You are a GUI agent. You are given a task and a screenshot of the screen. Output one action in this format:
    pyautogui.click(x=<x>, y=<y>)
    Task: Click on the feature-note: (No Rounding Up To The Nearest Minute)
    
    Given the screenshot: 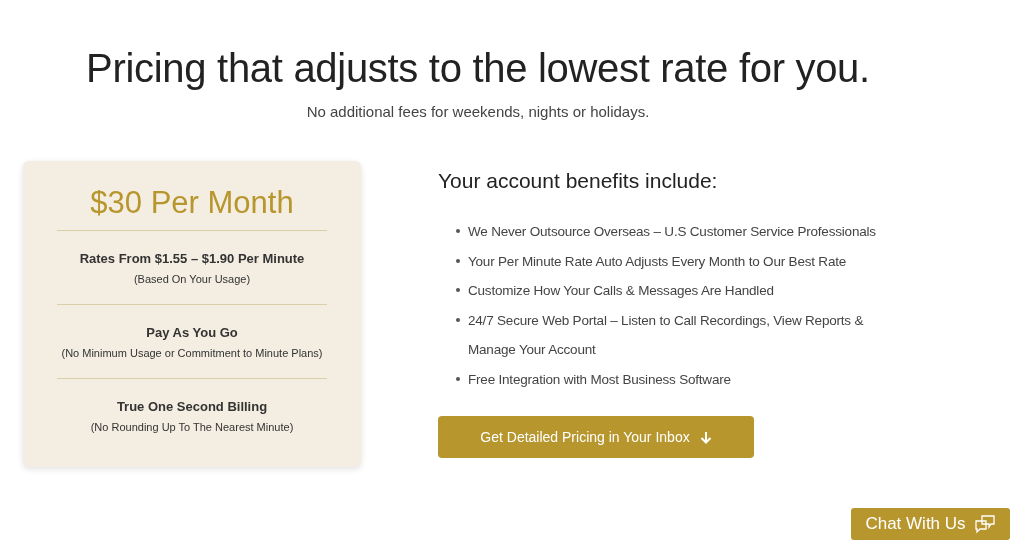 What is the action you would take?
    pyautogui.click(x=192, y=427)
    